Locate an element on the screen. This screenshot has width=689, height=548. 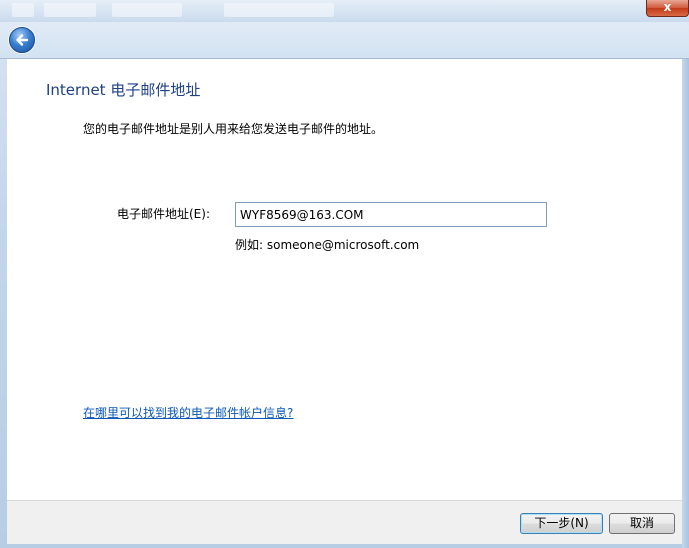
title-bar: x is located at coordinates (344, 11).